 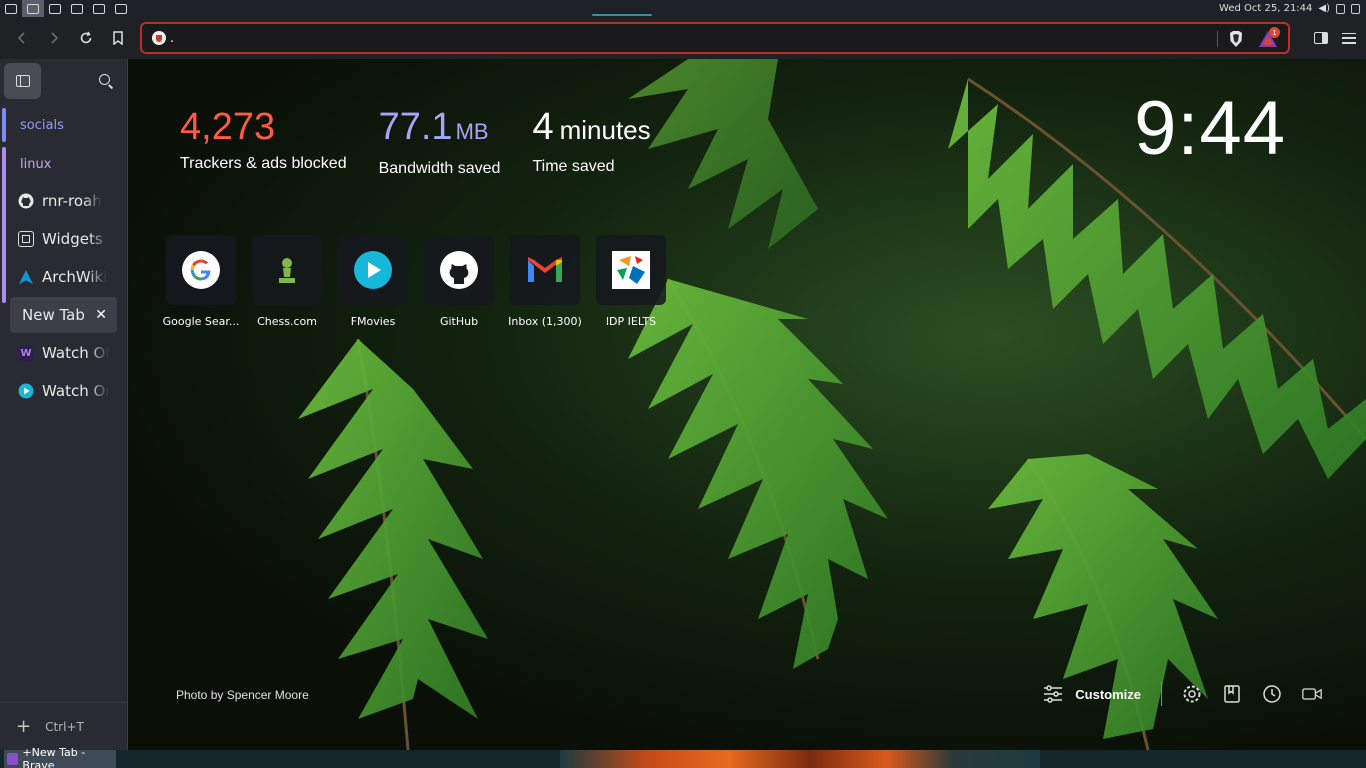 I want to click on forward-button, so click(x=54, y=38).